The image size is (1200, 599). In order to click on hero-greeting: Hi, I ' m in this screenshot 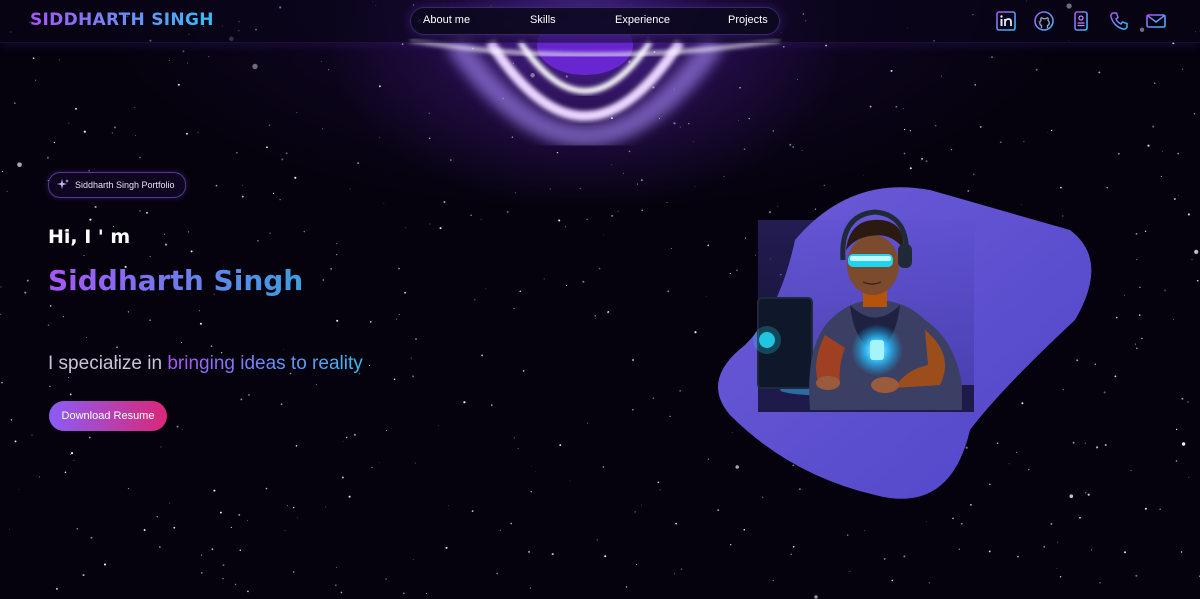, I will do `click(89, 237)`.